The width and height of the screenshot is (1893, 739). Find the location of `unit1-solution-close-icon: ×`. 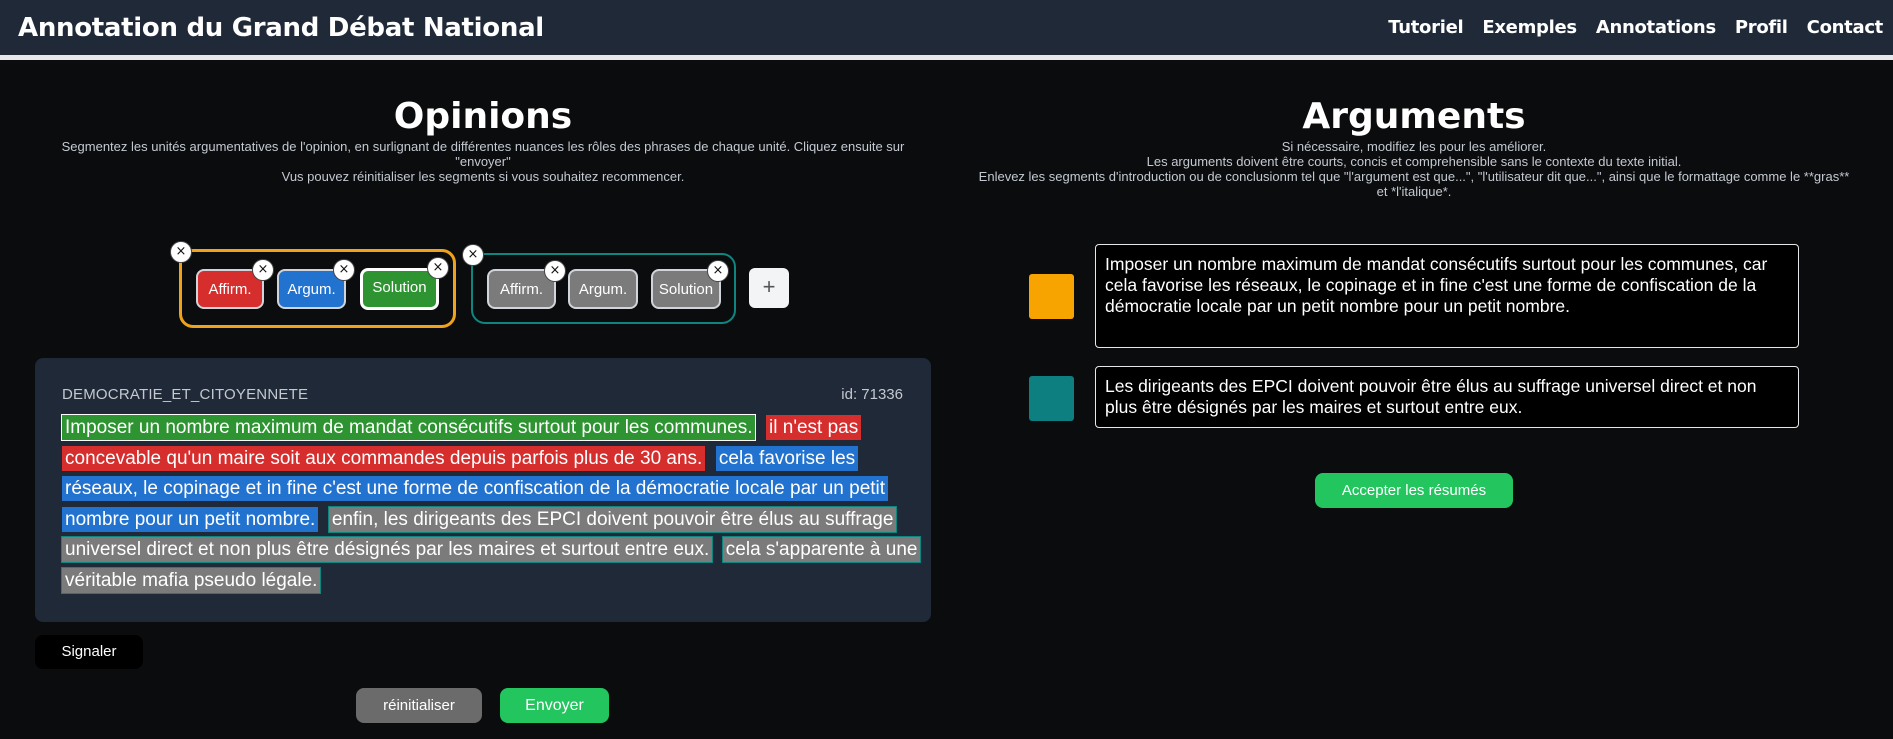

unit1-solution-close-icon: × is located at coordinates (438, 268).